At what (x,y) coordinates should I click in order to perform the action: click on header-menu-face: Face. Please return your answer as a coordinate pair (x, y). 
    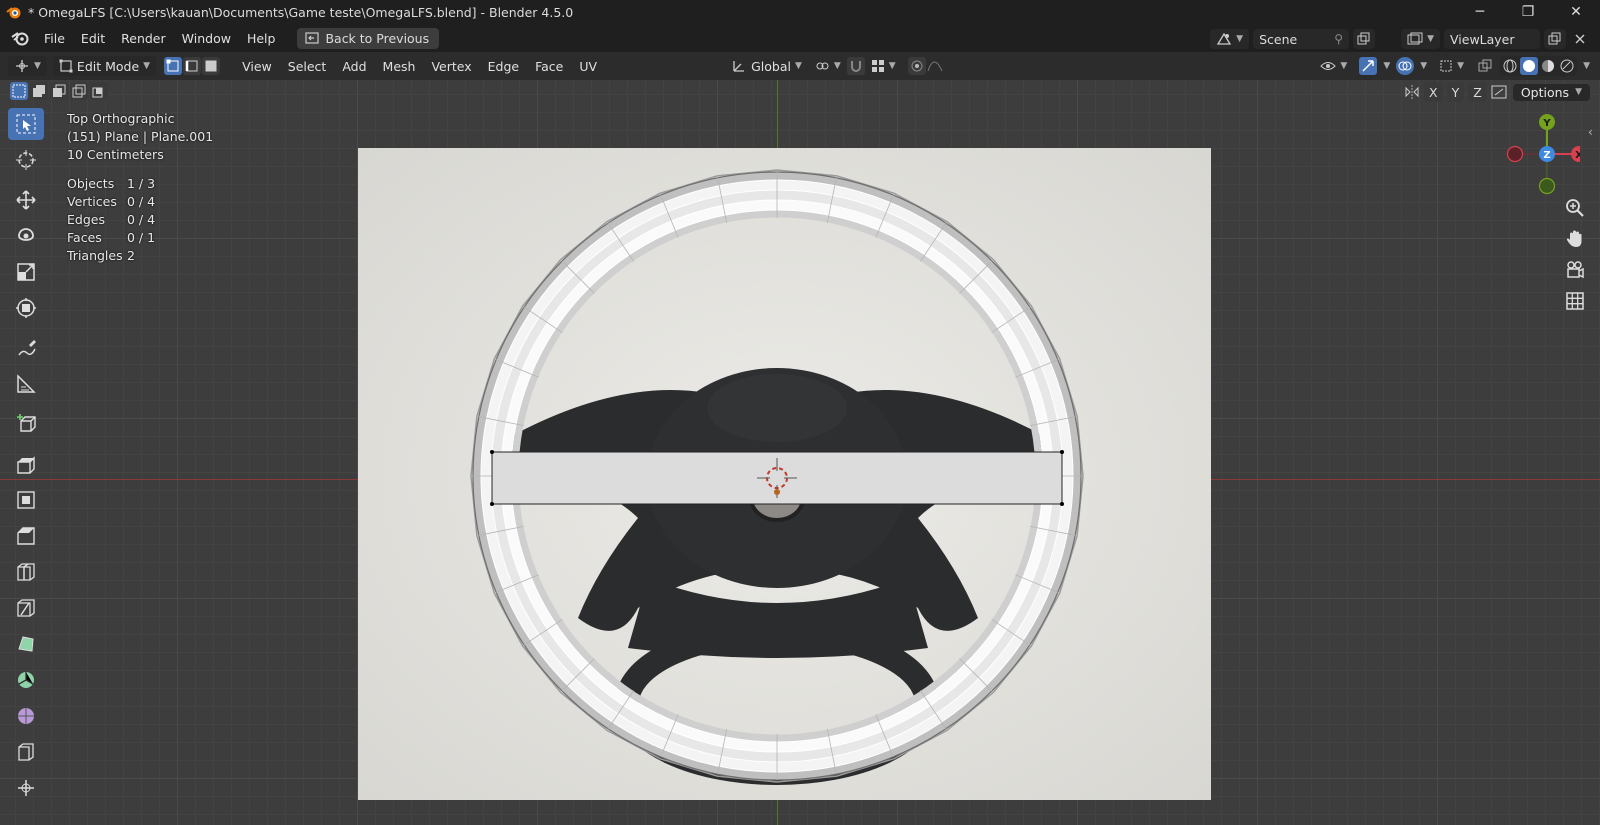
    Looking at the image, I should click on (549, 66).